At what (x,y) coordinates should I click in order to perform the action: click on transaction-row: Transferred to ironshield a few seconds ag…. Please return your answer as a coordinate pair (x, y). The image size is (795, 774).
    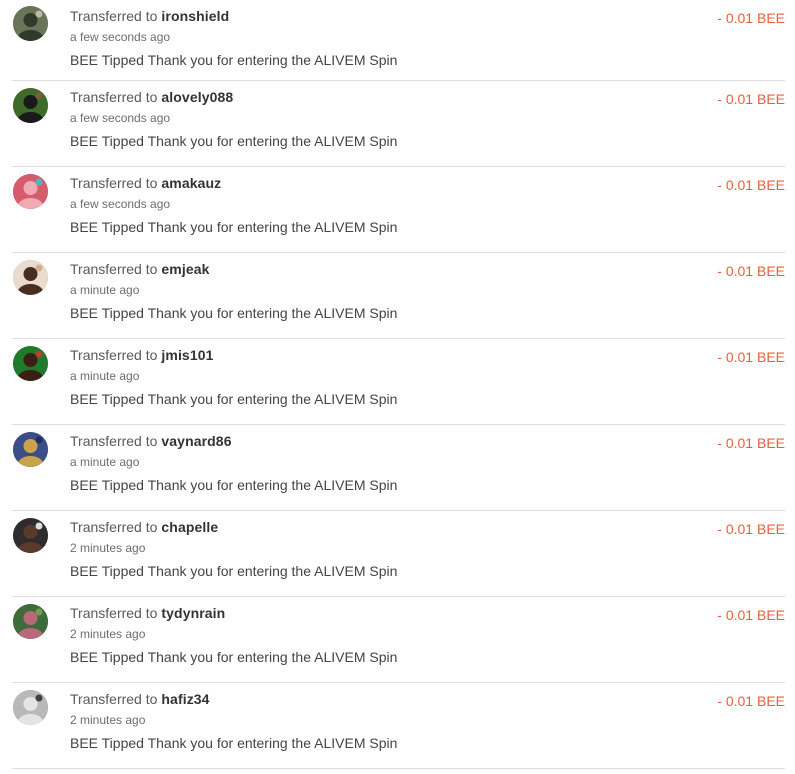
    Looking at the image, I should click on (398, 40).